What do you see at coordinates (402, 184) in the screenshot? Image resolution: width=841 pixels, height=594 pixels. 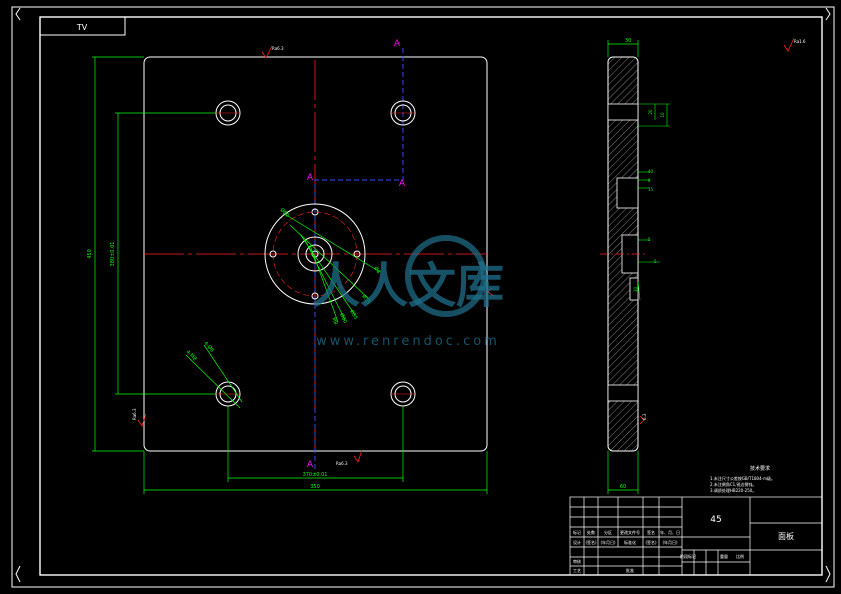 I see `section-letter-mid-right: A` at bounding box center [402, 184].